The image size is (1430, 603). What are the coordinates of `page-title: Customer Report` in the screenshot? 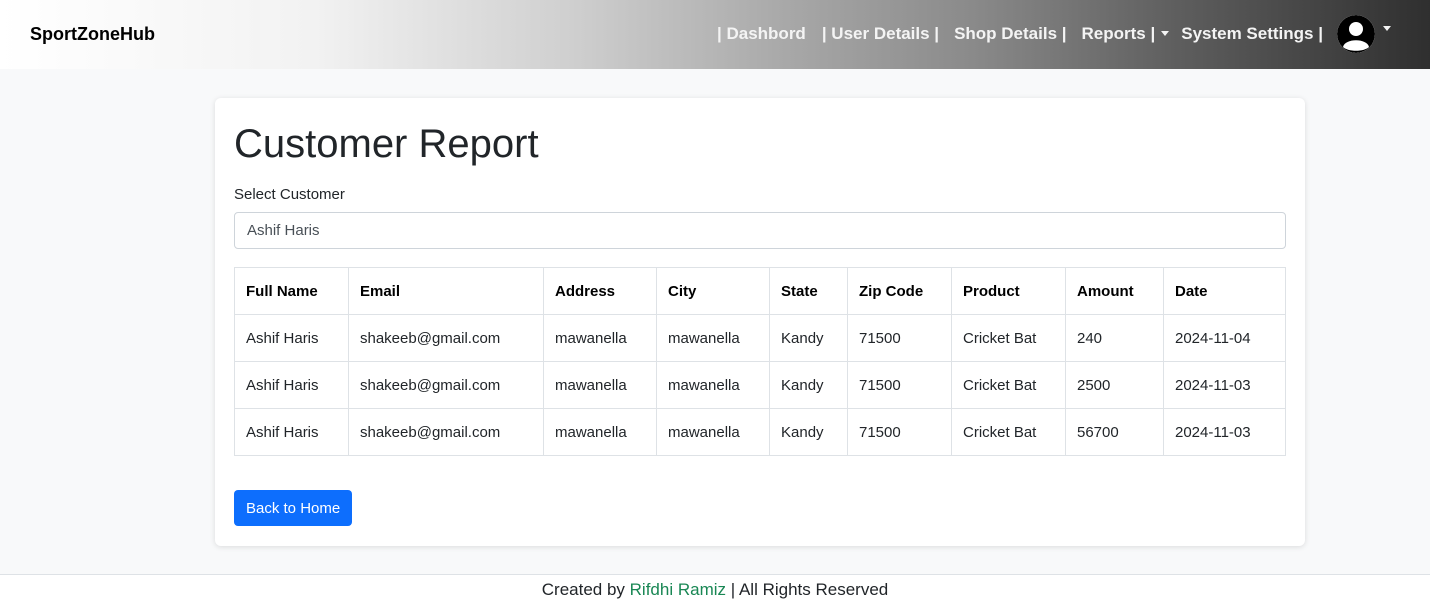 It's located at (386, 144).